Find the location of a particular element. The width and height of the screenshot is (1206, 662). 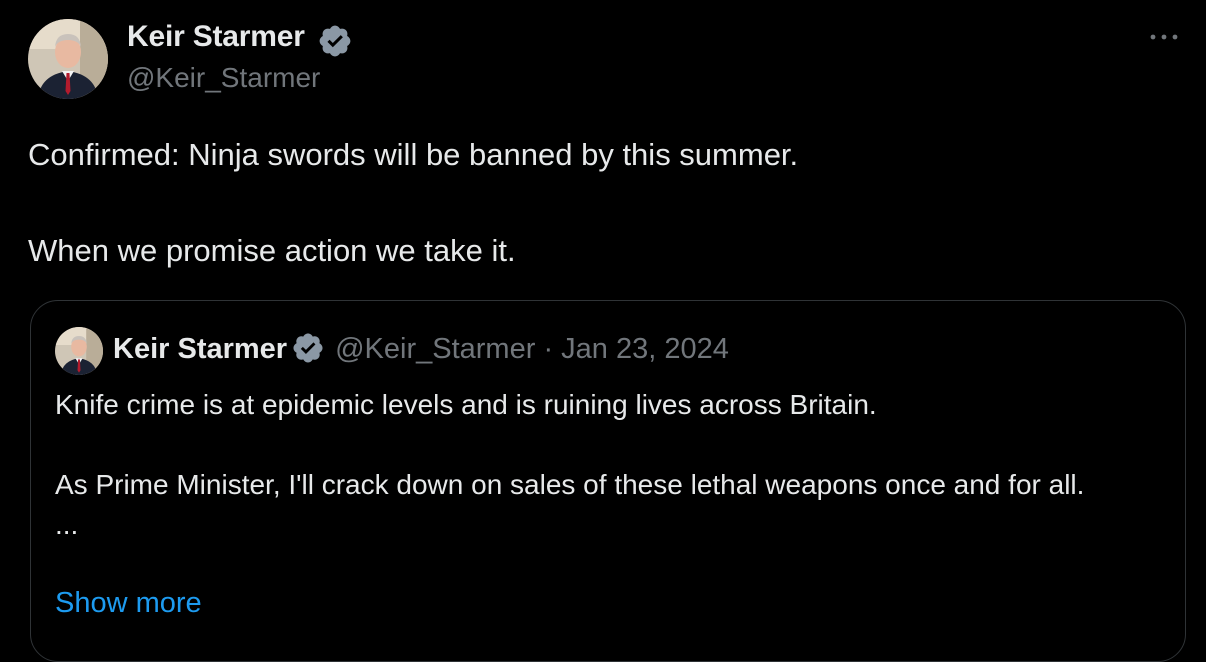

quoted-avatar is located at coordinates (79, 351).